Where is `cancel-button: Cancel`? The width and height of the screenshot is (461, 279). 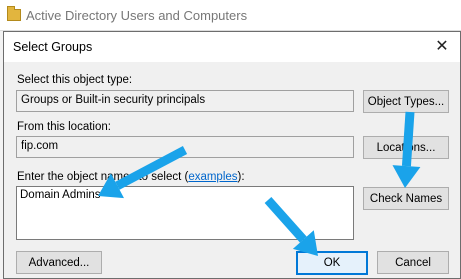 cancel-button: Cancel is located at coordinates (413, 262).